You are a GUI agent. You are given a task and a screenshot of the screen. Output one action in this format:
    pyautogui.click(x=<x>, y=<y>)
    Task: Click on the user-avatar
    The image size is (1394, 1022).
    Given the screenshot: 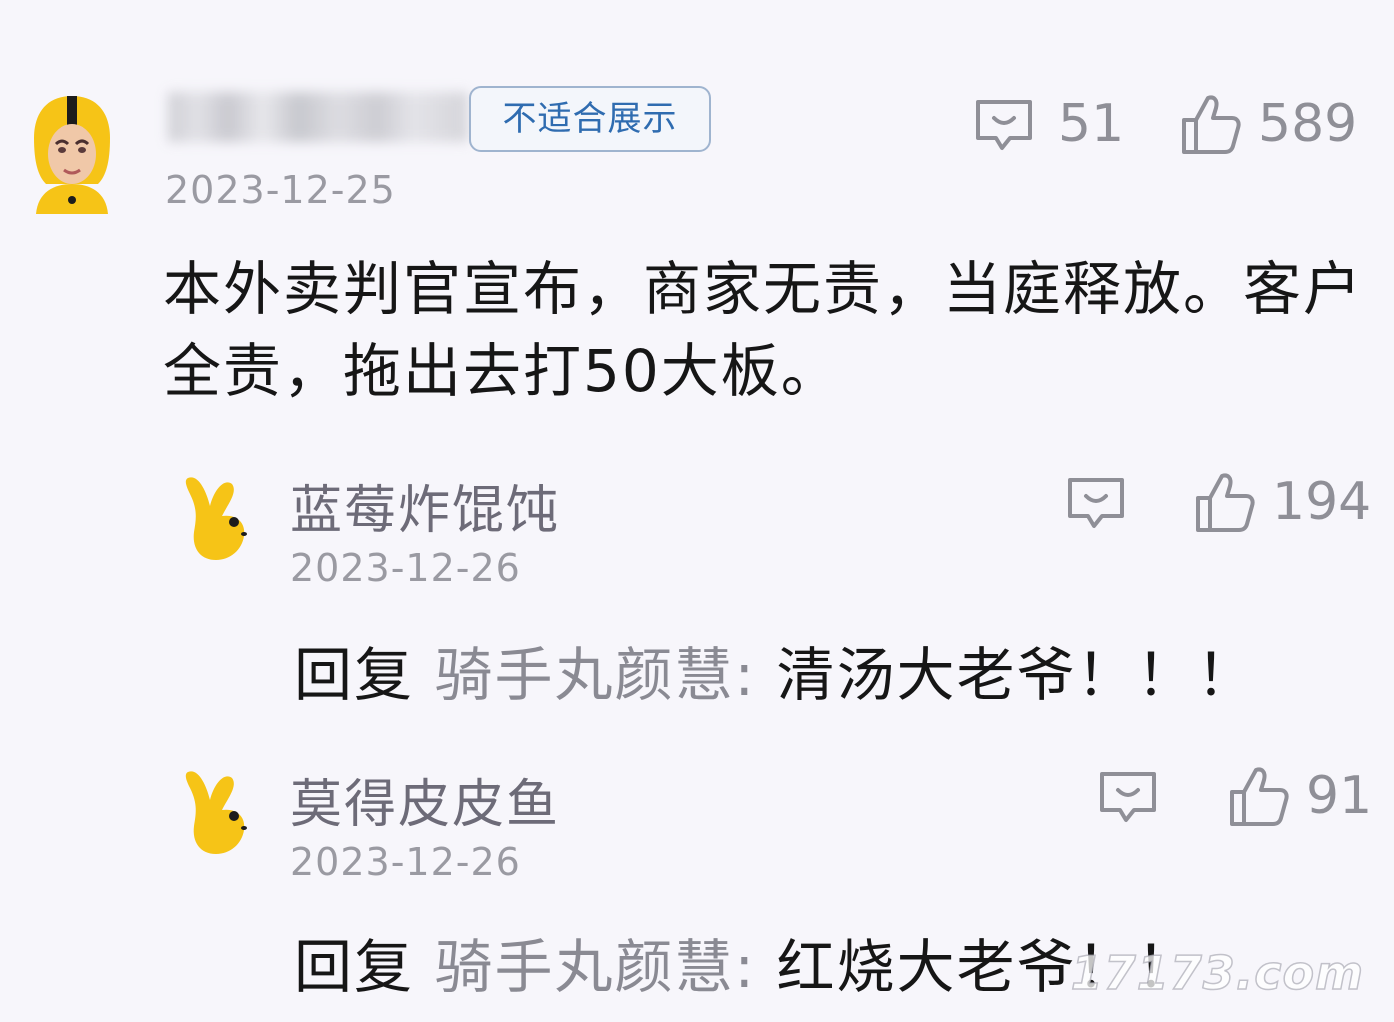 What is the action you would take?
    pyautogui.click(x=72, y=153)
    